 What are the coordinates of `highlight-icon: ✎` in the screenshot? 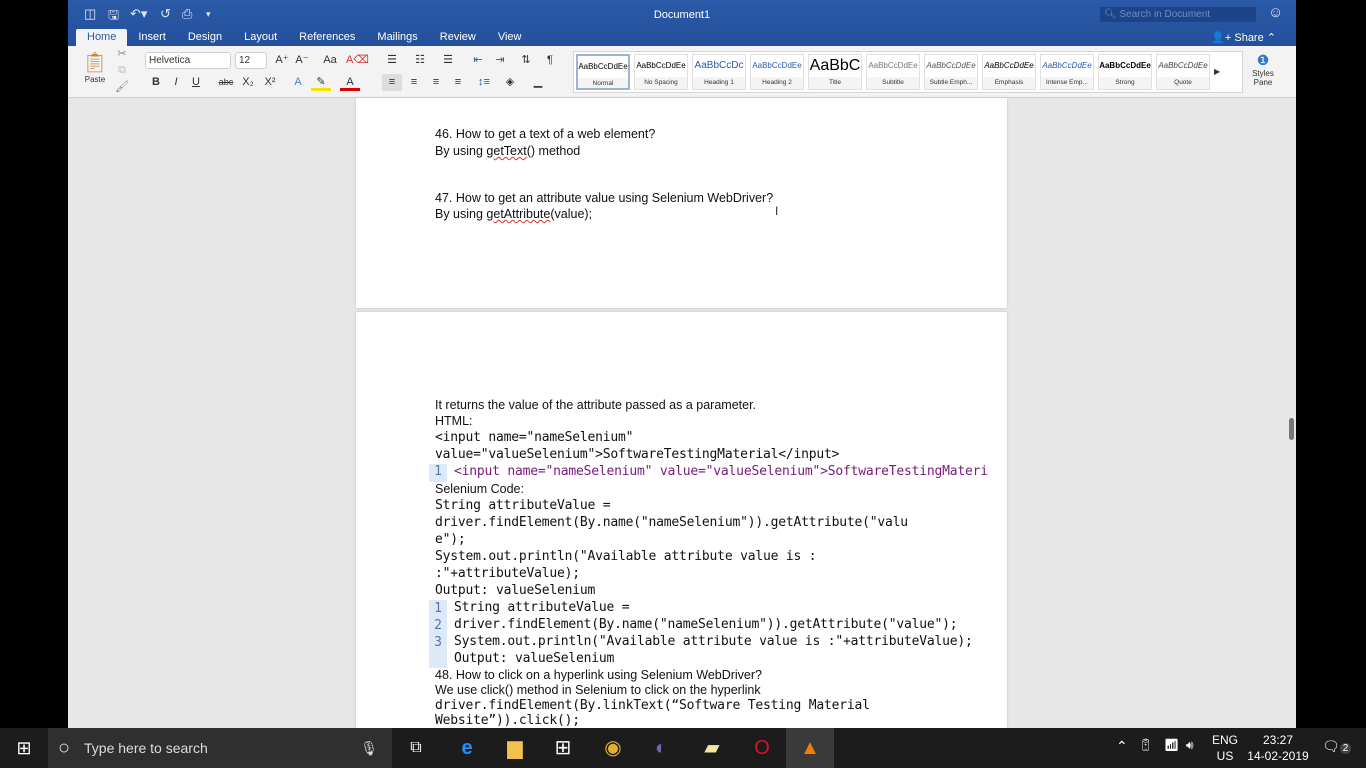 It's located at (321, 82).